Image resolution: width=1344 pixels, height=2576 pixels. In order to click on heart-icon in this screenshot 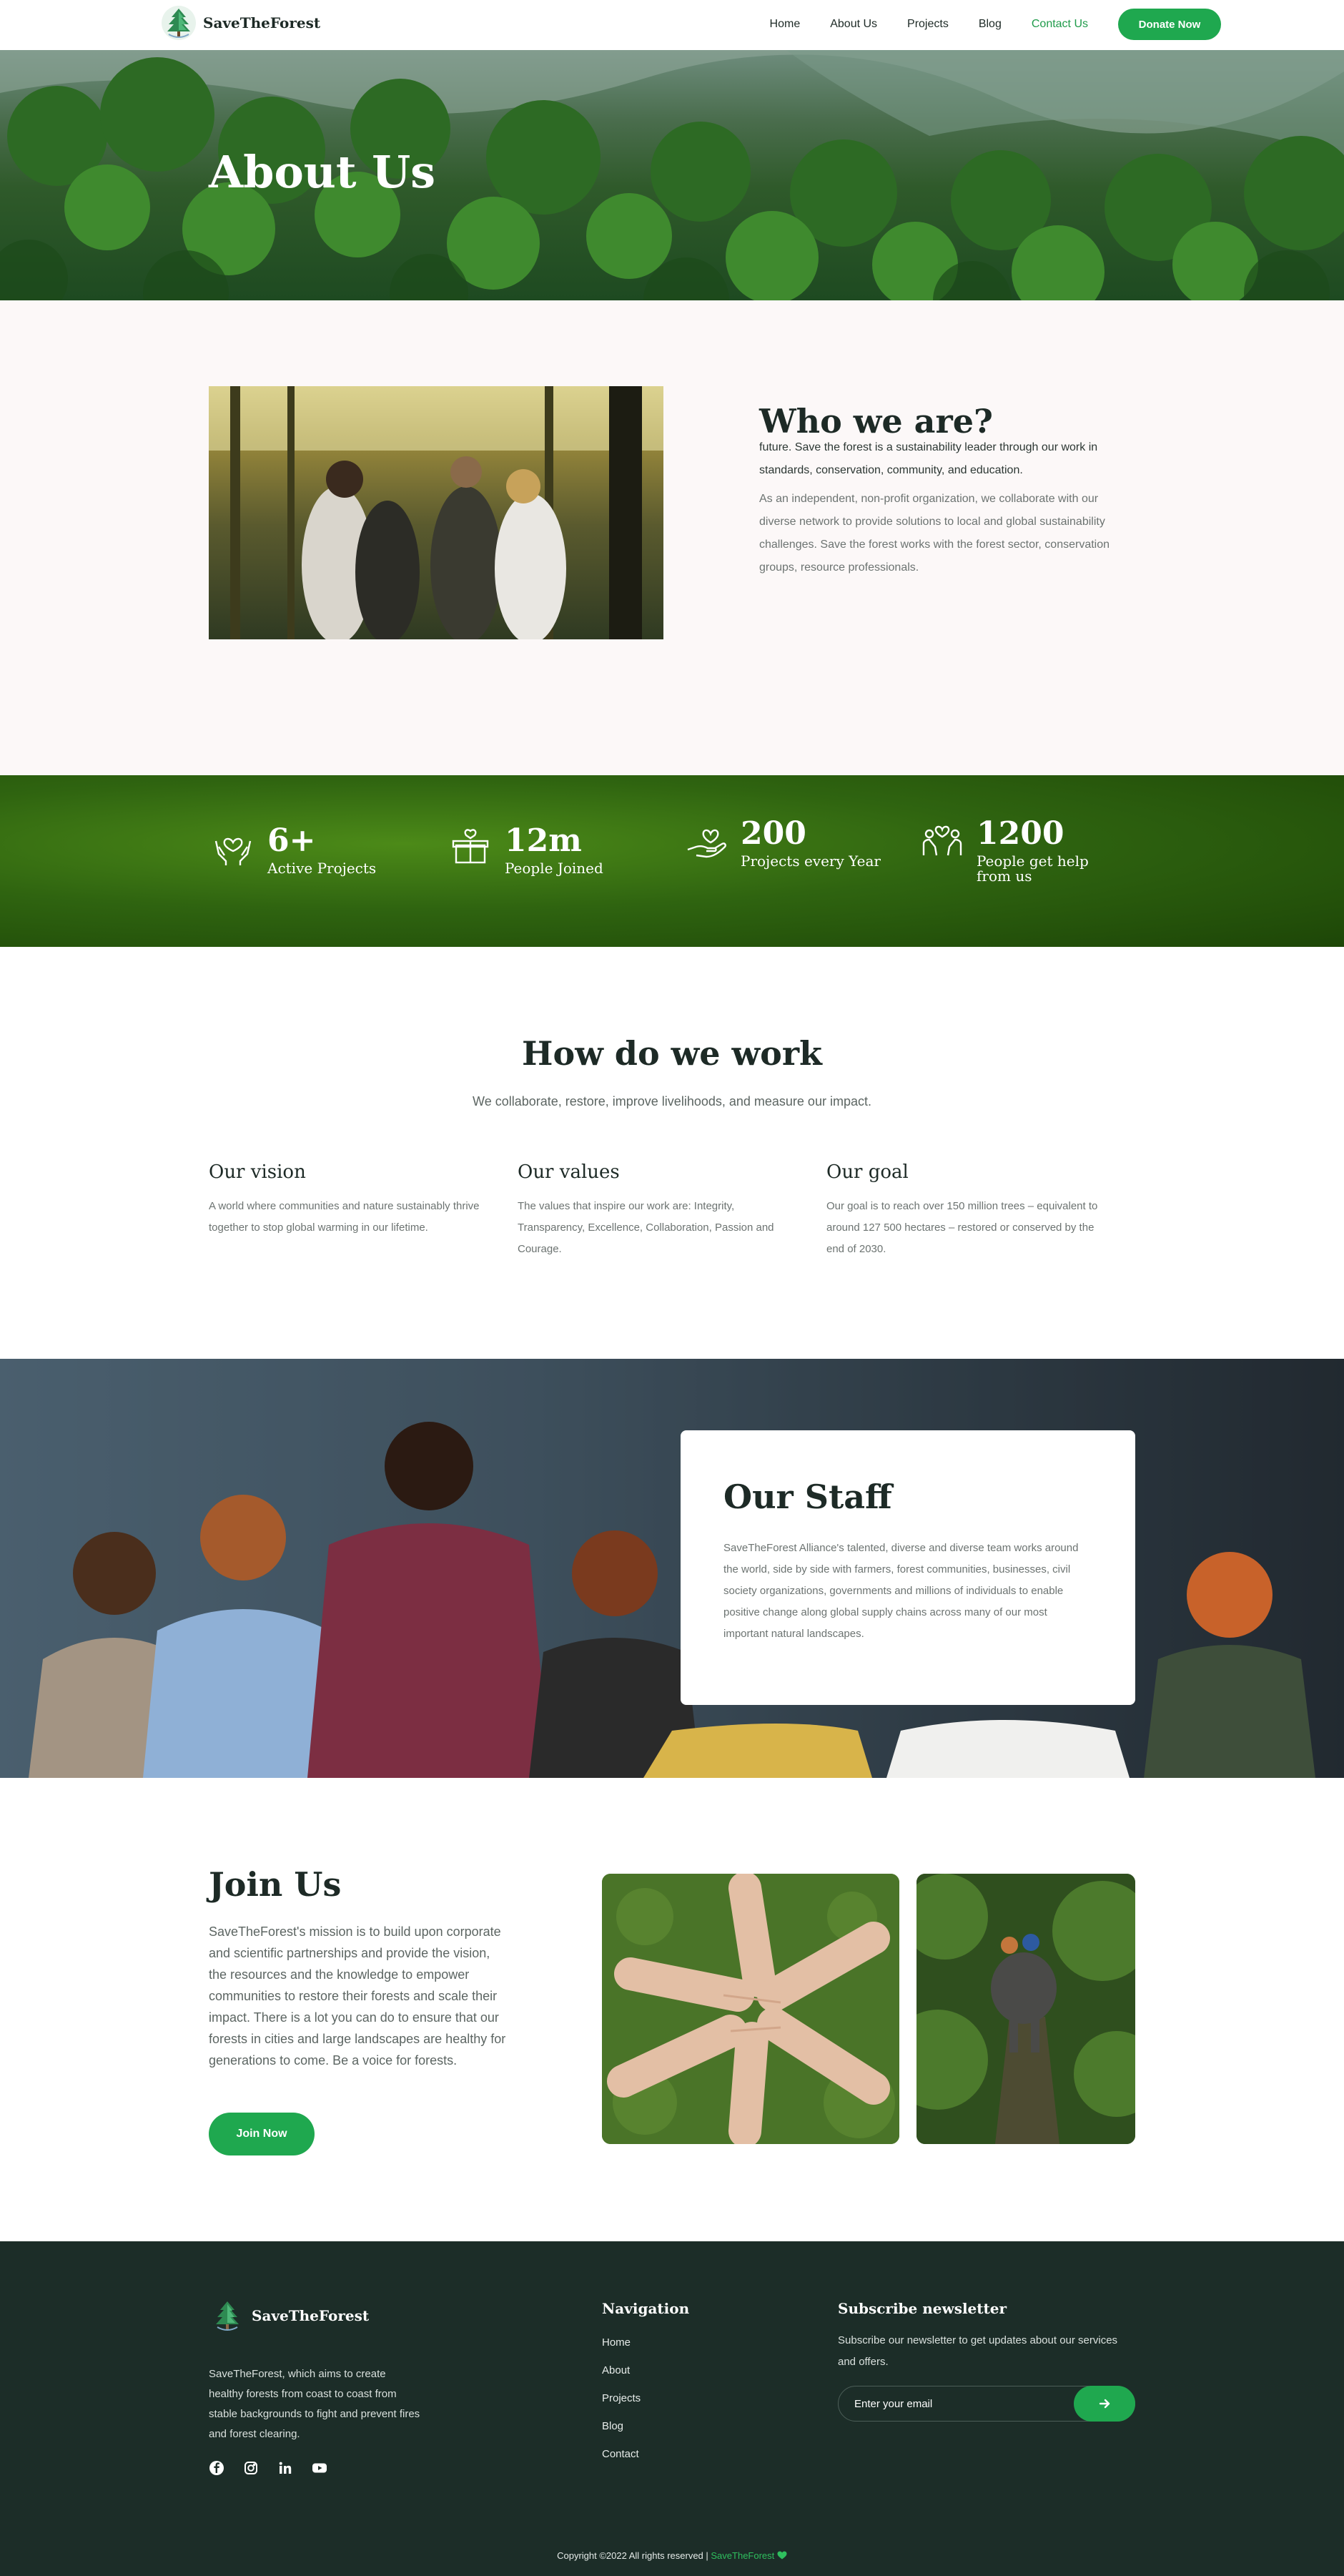, I will do `click(782, 2555)`.